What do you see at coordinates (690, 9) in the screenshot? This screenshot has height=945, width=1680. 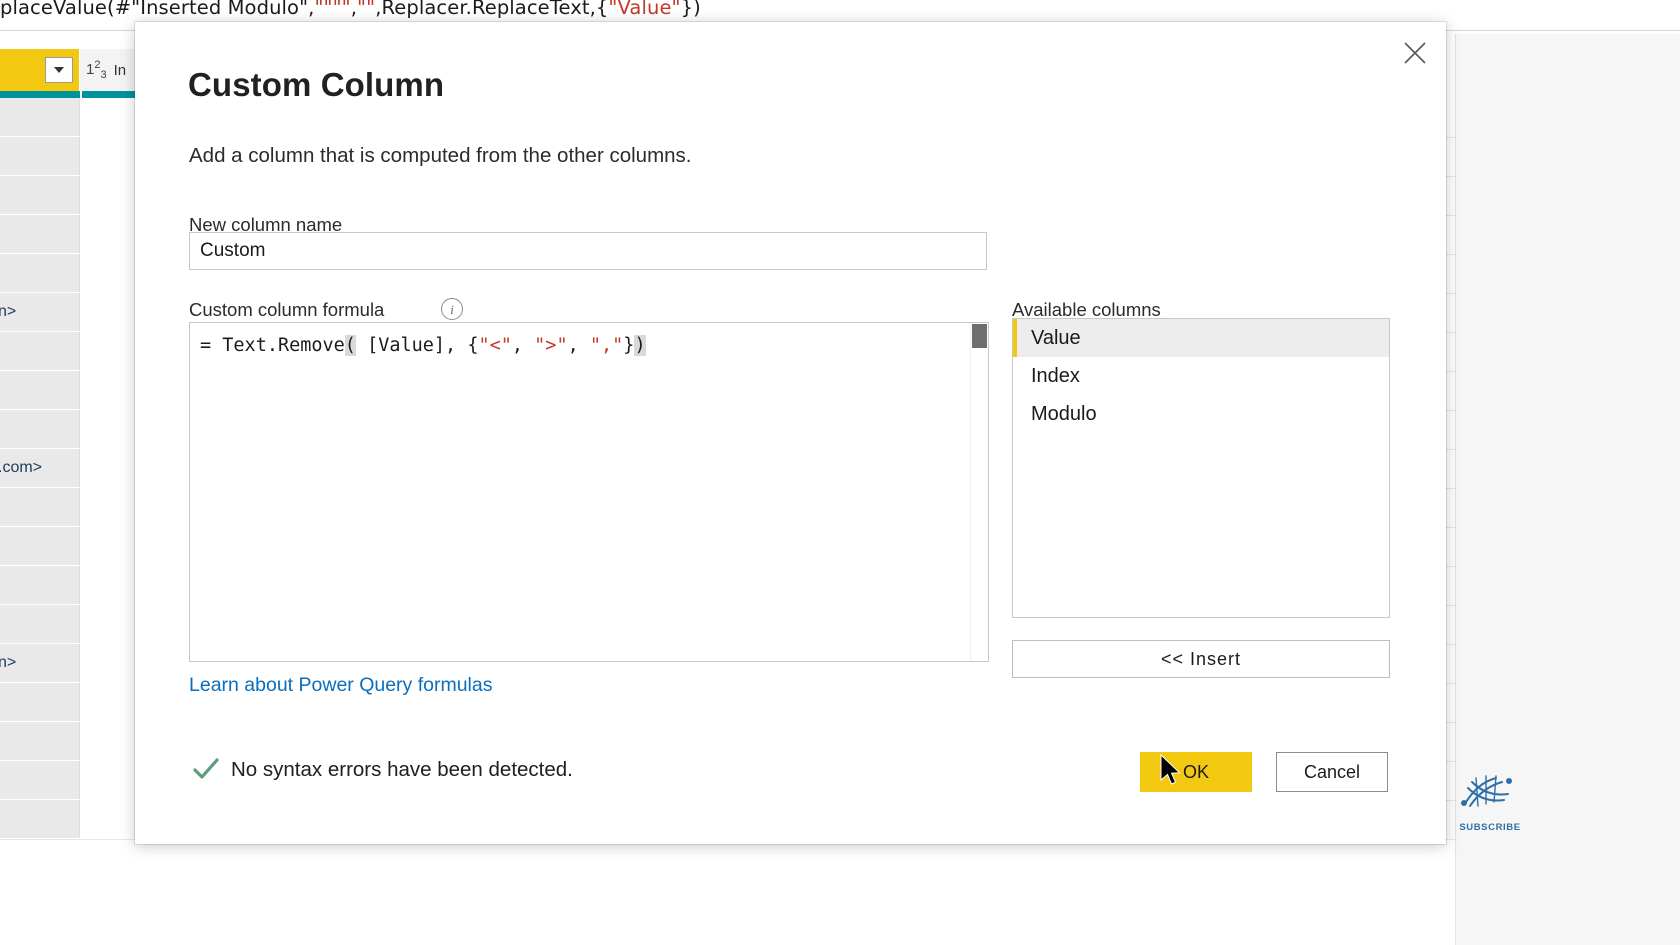 I see `formula-bar-suffix: })` at bounding box center [690, 9].